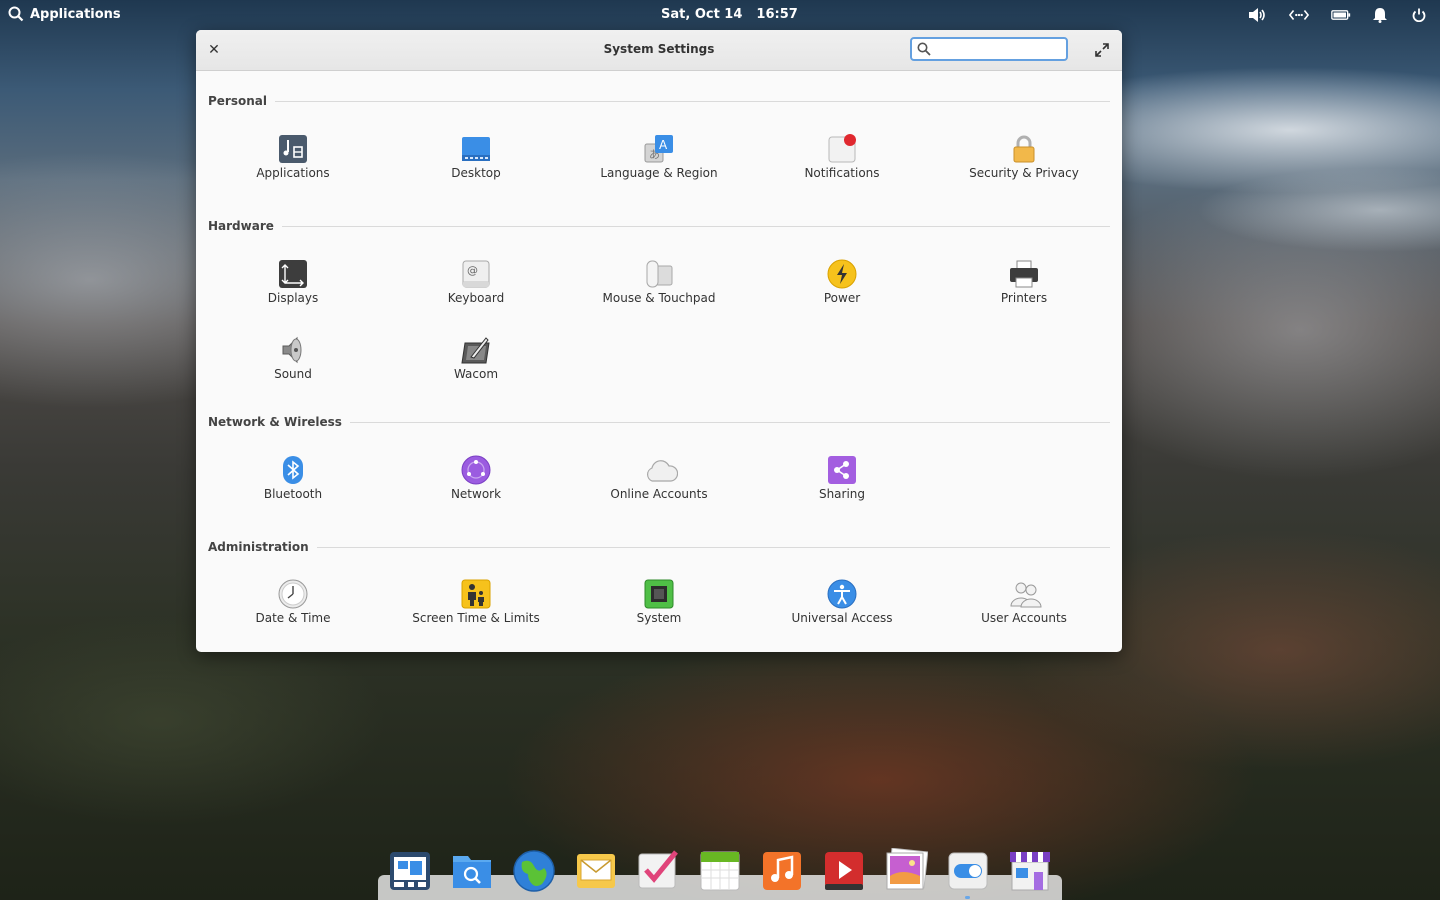  What do you see at coordinates (661, 470) in the screenshot?
I see `cloud-icon` at bounding box center [661, 470].